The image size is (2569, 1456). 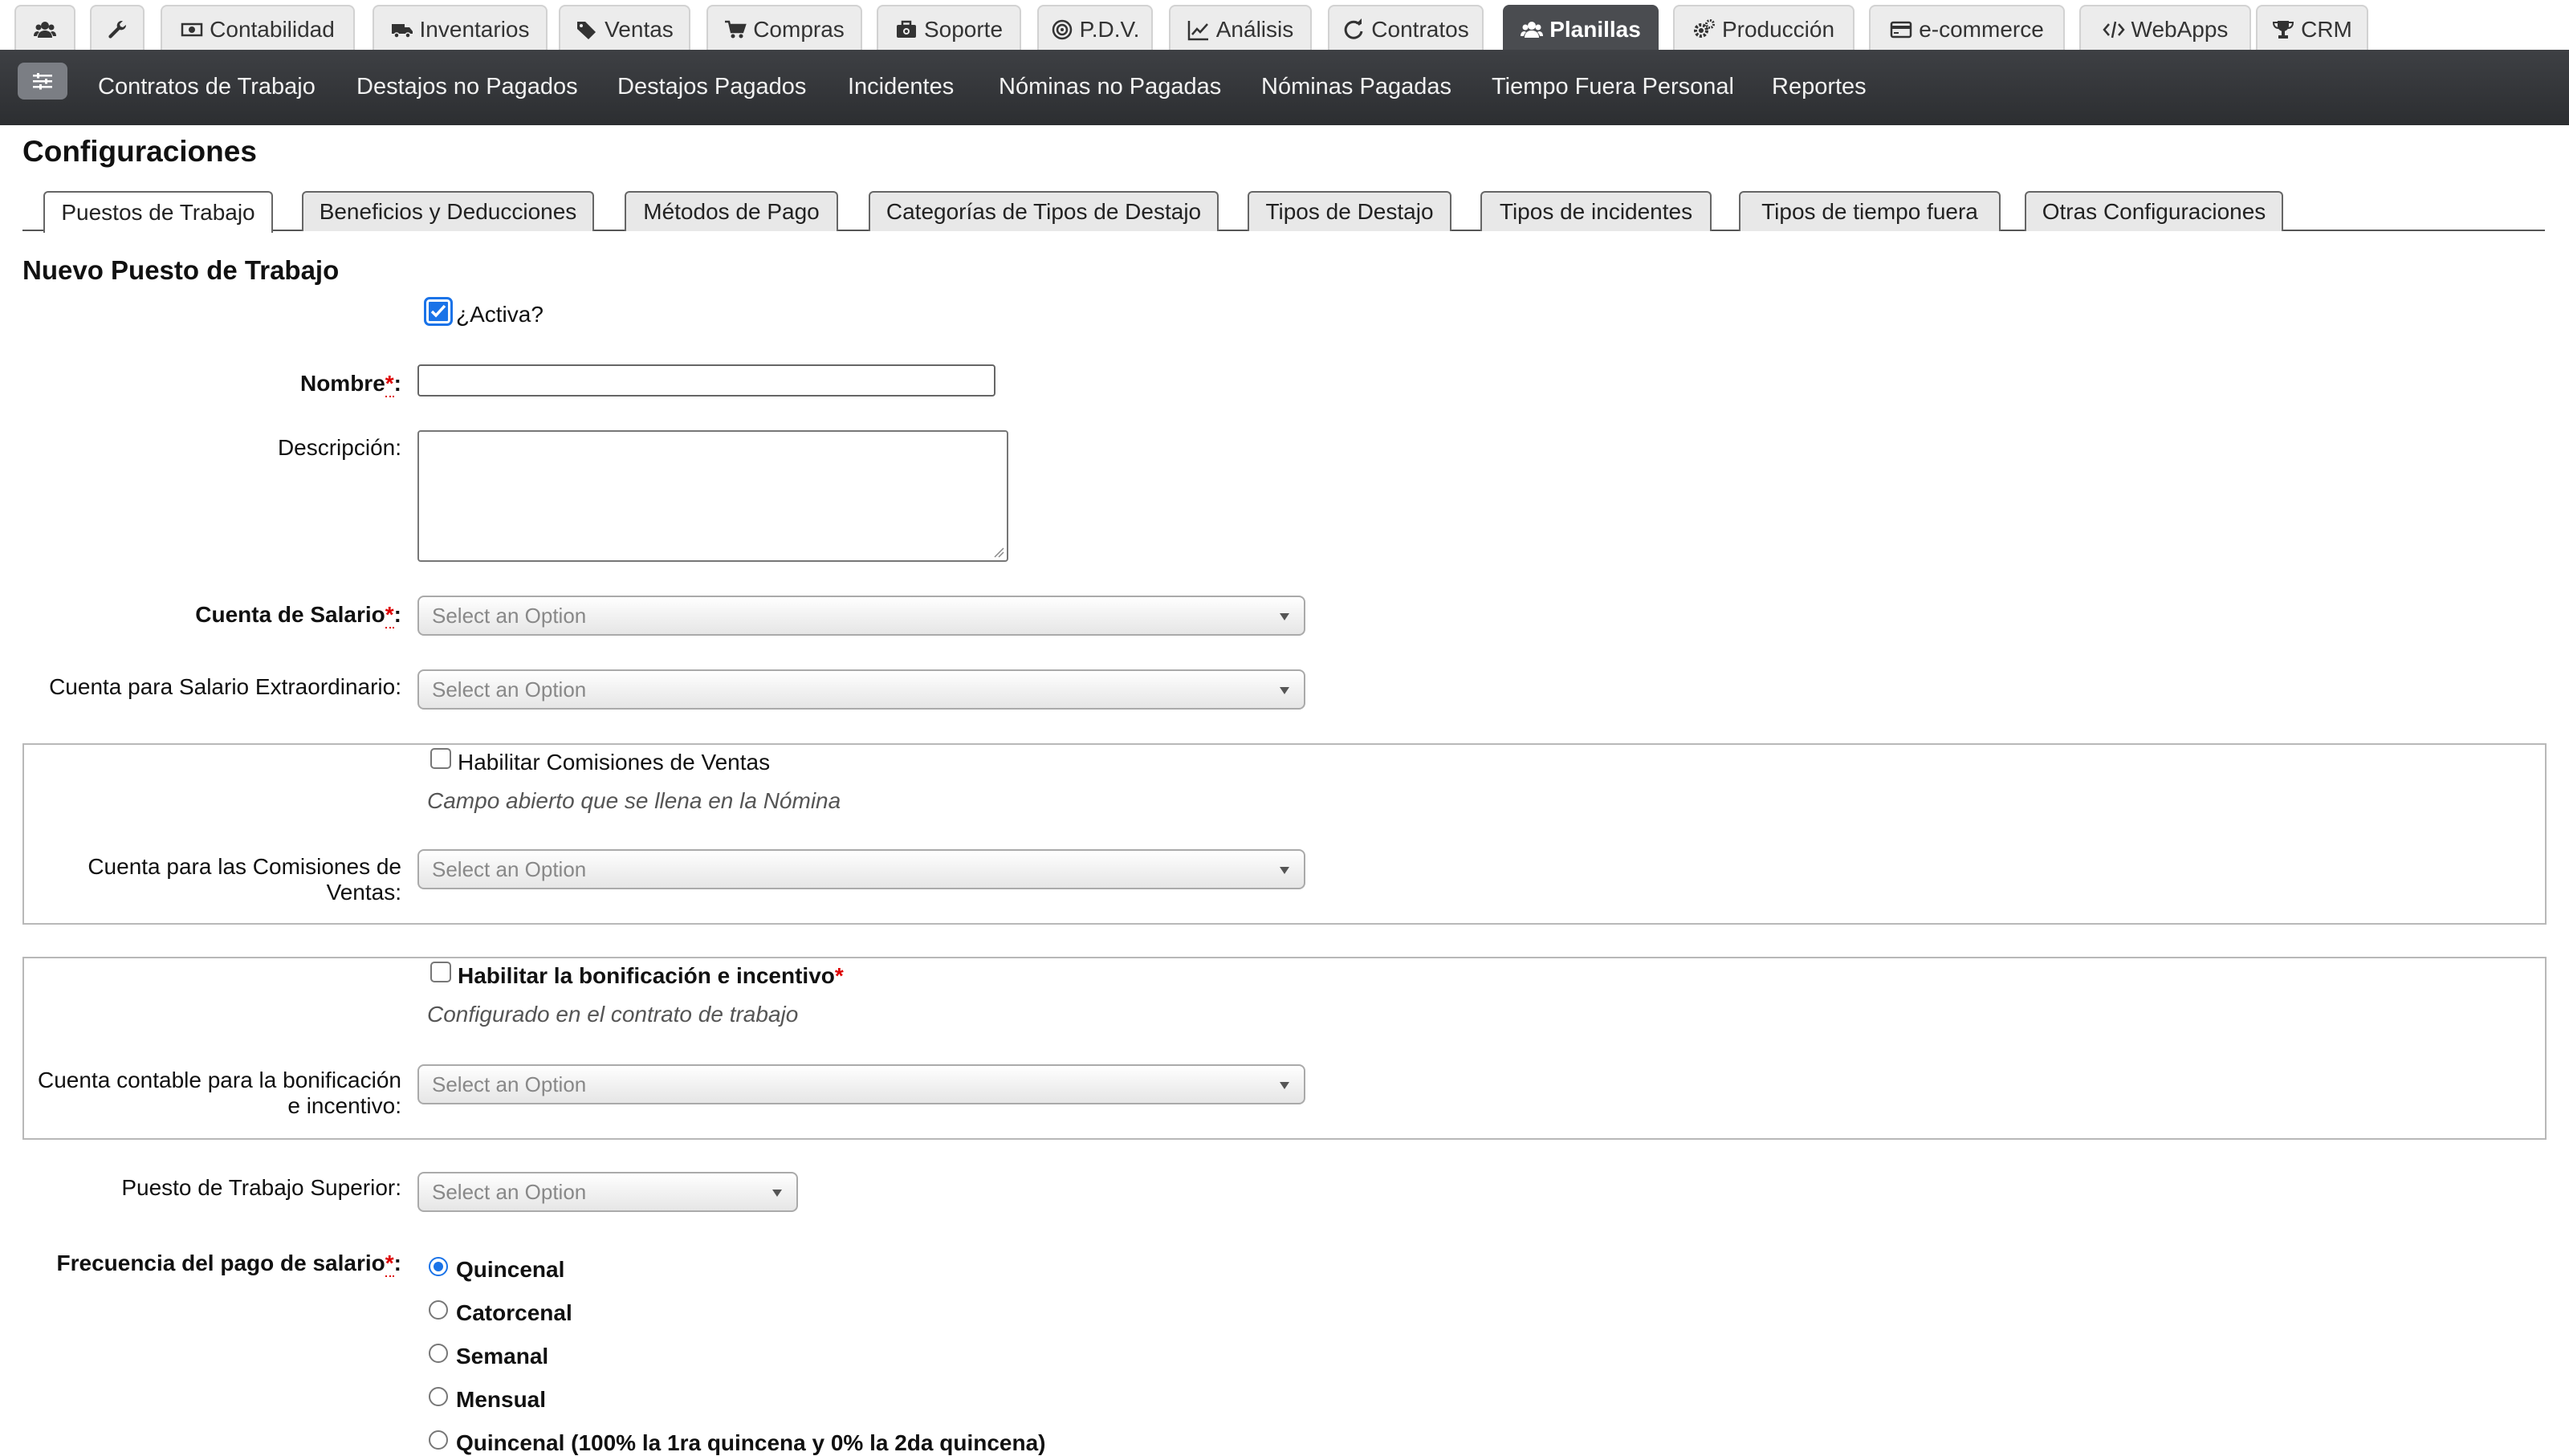 I want to click on frecuencia-radio-semanal, so click(x=439, y=1353).